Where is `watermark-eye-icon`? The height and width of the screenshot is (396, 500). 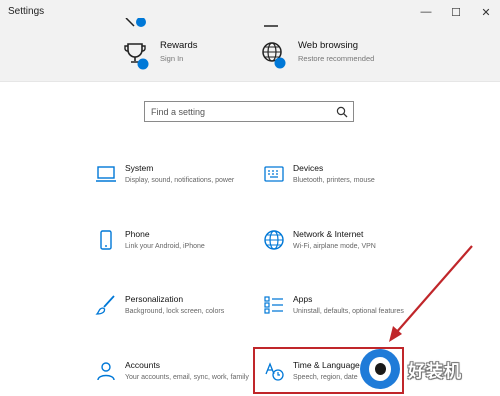
watermark-eye-icon is located at coordinates (380, 369).